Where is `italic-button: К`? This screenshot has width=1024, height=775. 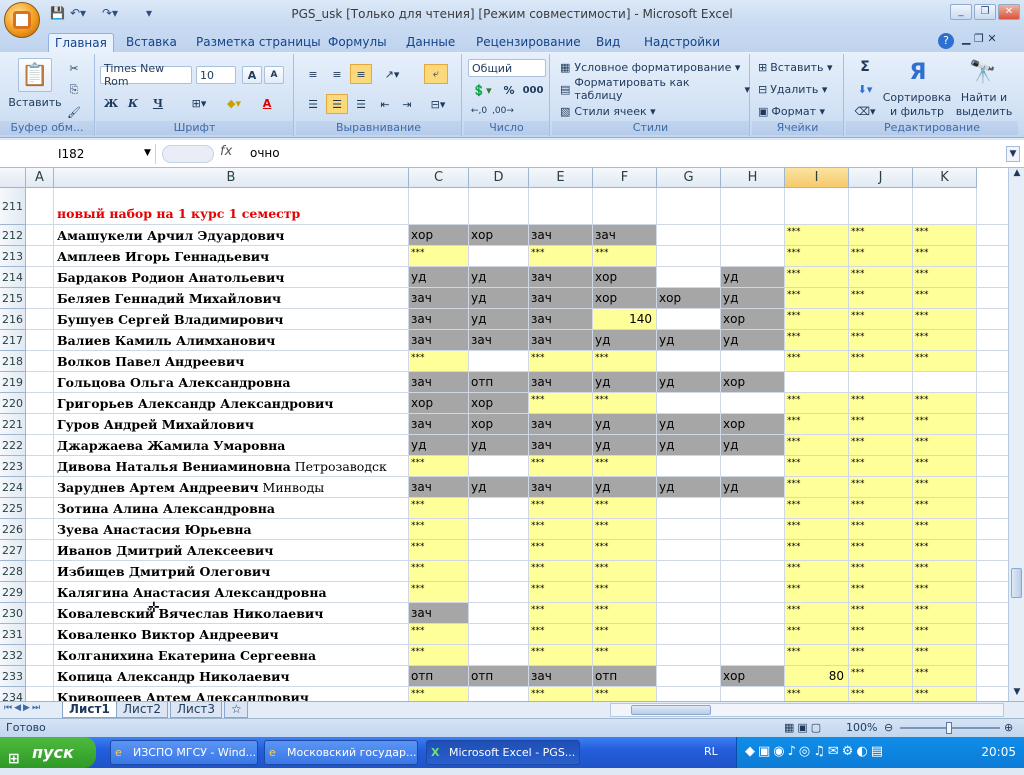
italic-button: К is located at coordinates (133, 103).